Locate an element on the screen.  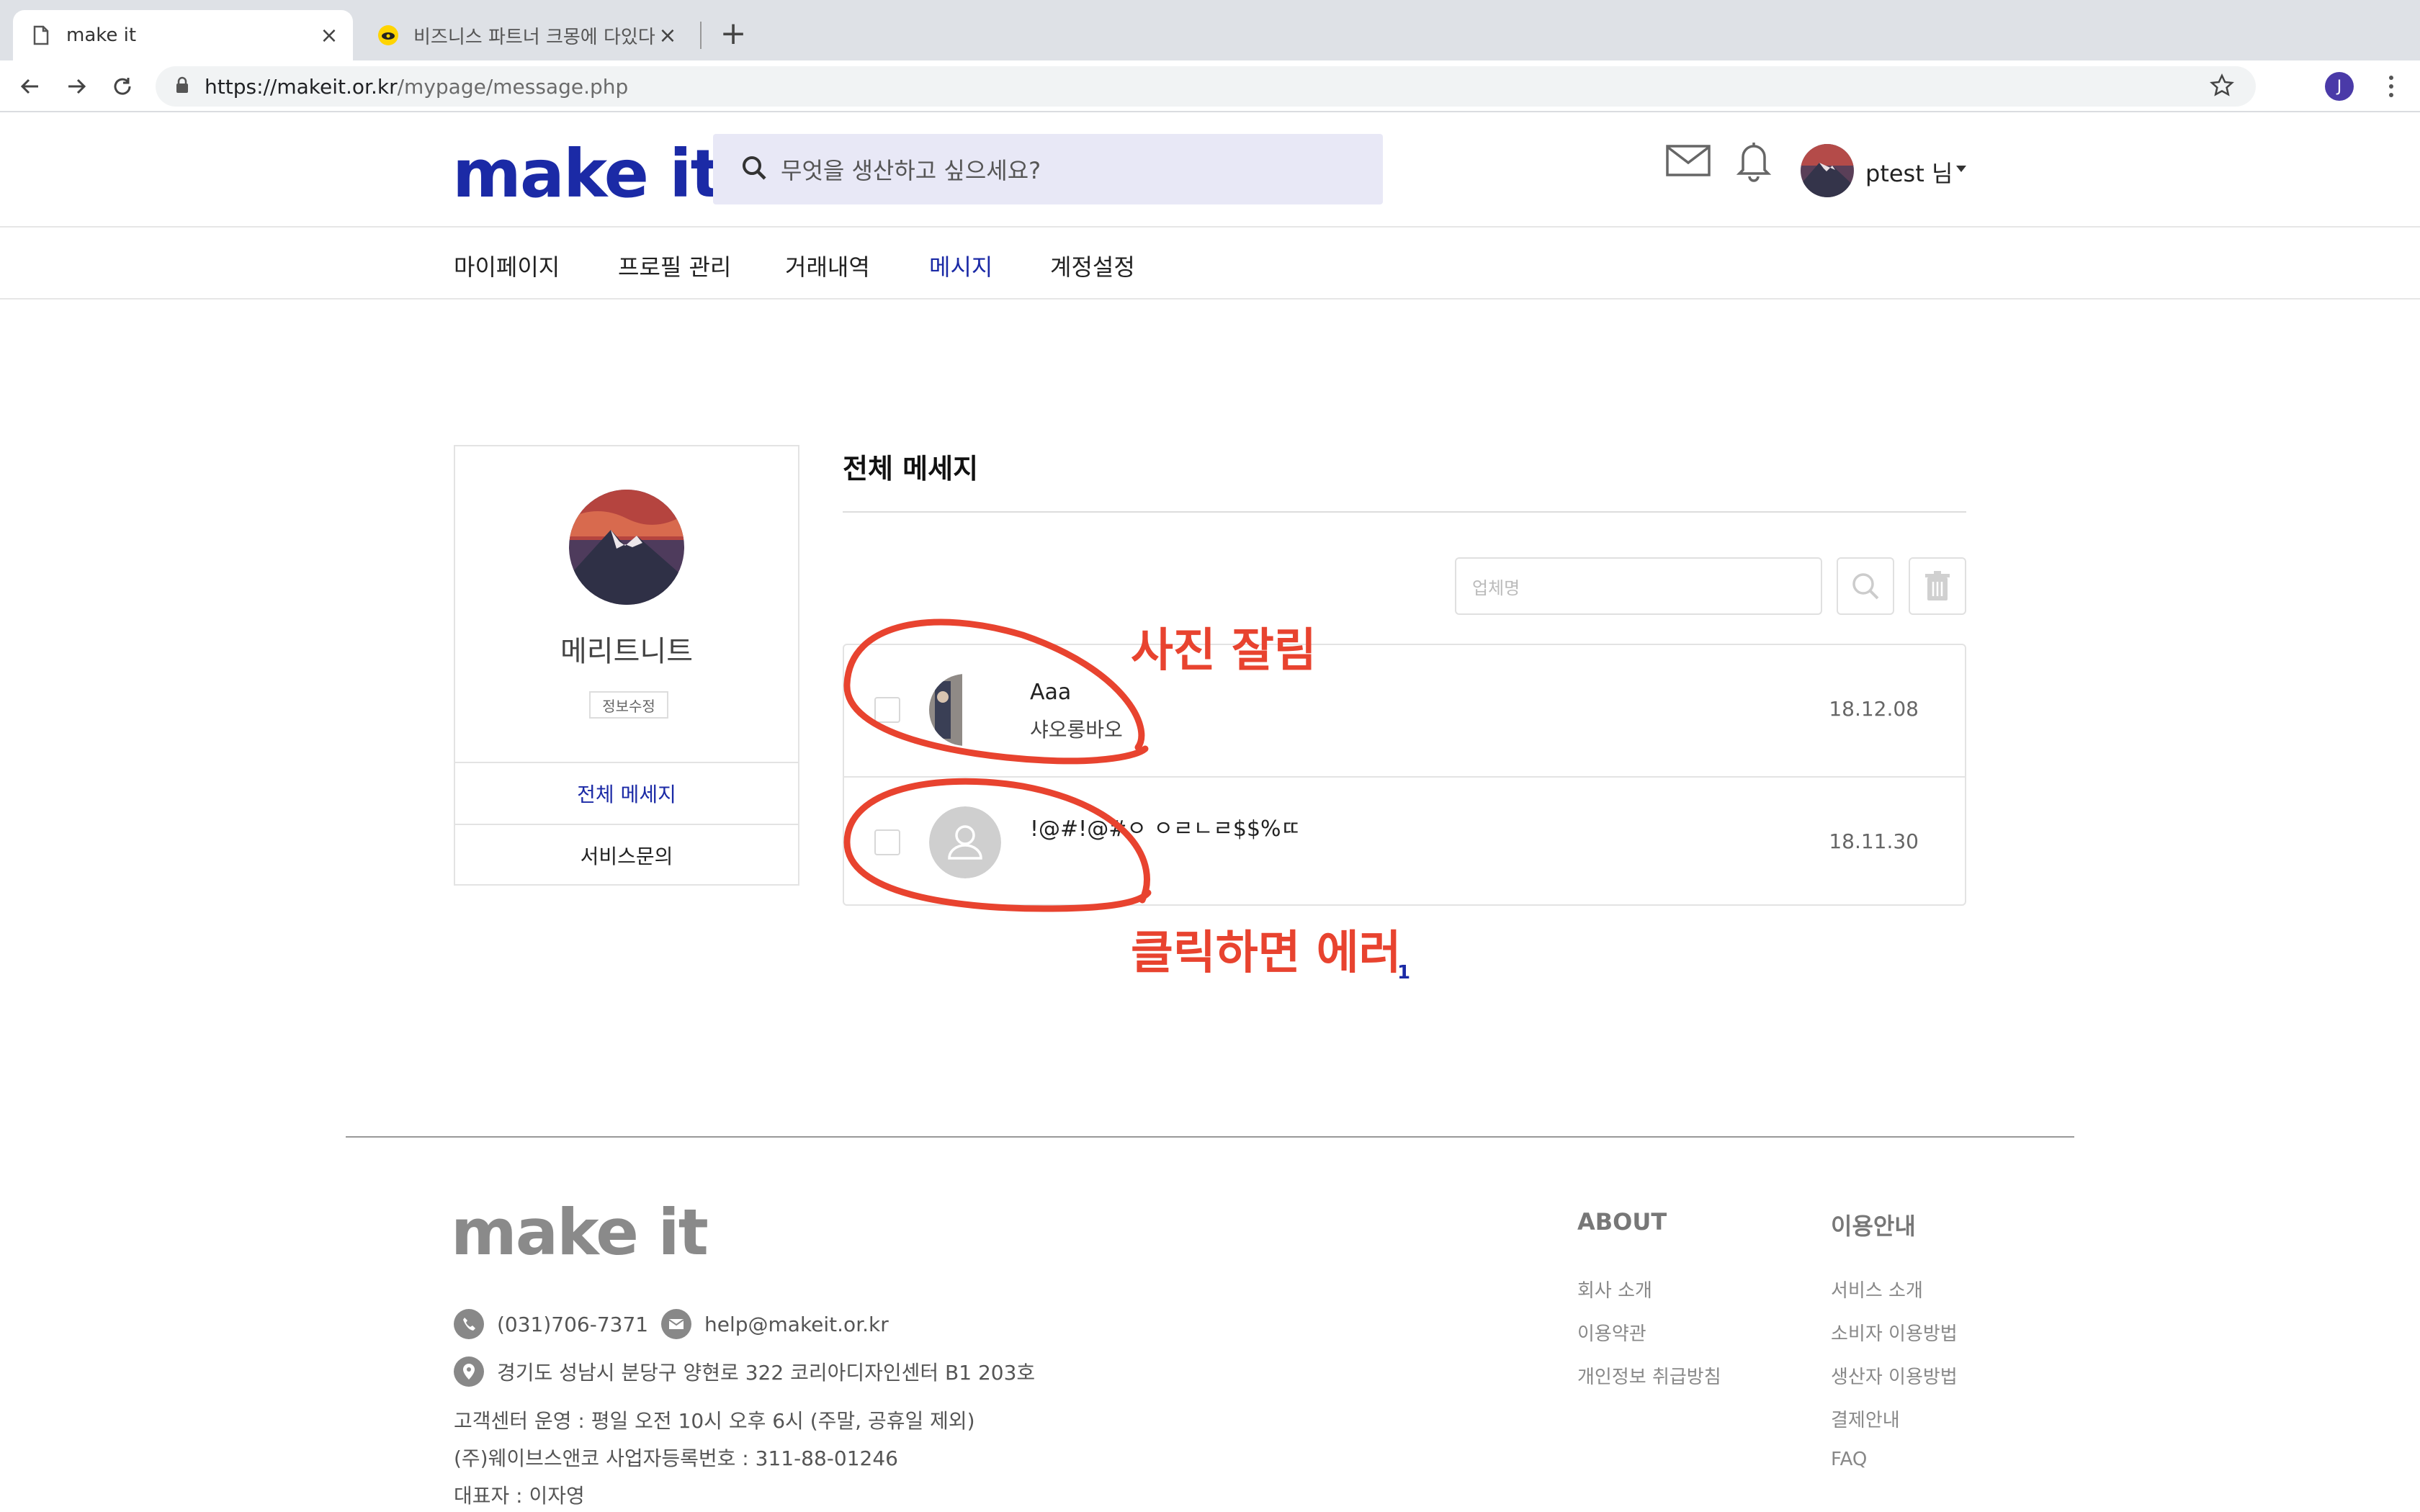
message-row: Aaa 샤오롱바오 18.12.08 is located at coordinates (1404, 710).